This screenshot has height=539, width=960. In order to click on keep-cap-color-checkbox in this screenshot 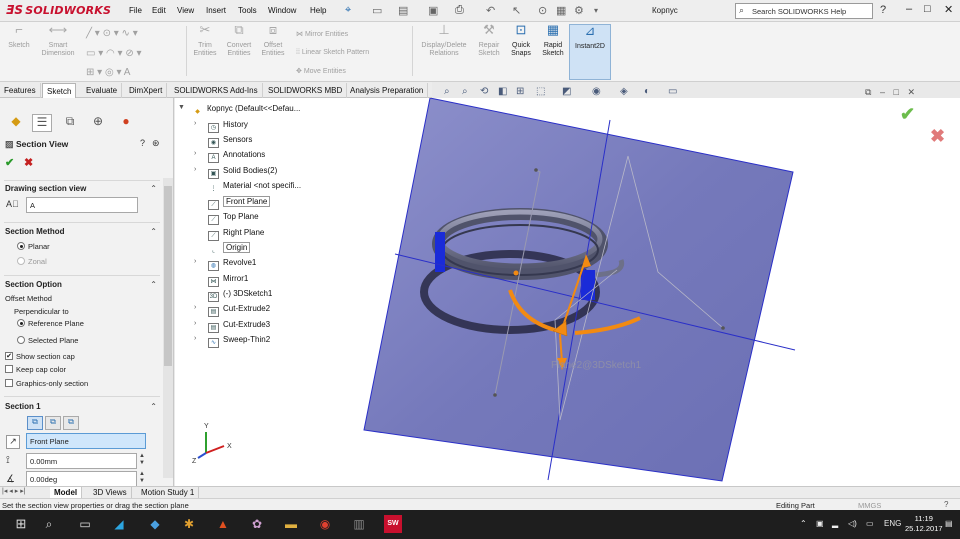, I will do `click(9, 369)`.